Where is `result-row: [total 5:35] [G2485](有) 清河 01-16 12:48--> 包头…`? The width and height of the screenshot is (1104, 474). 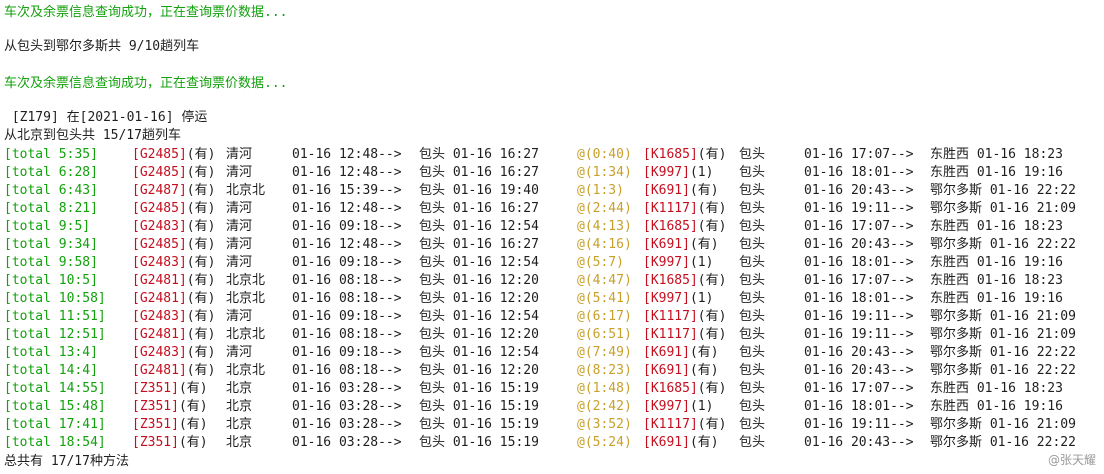
result-row: [total 5:35] [G2485](有) 清河 01-16 12:48--> 包头… is located at coordinates (552, 155).